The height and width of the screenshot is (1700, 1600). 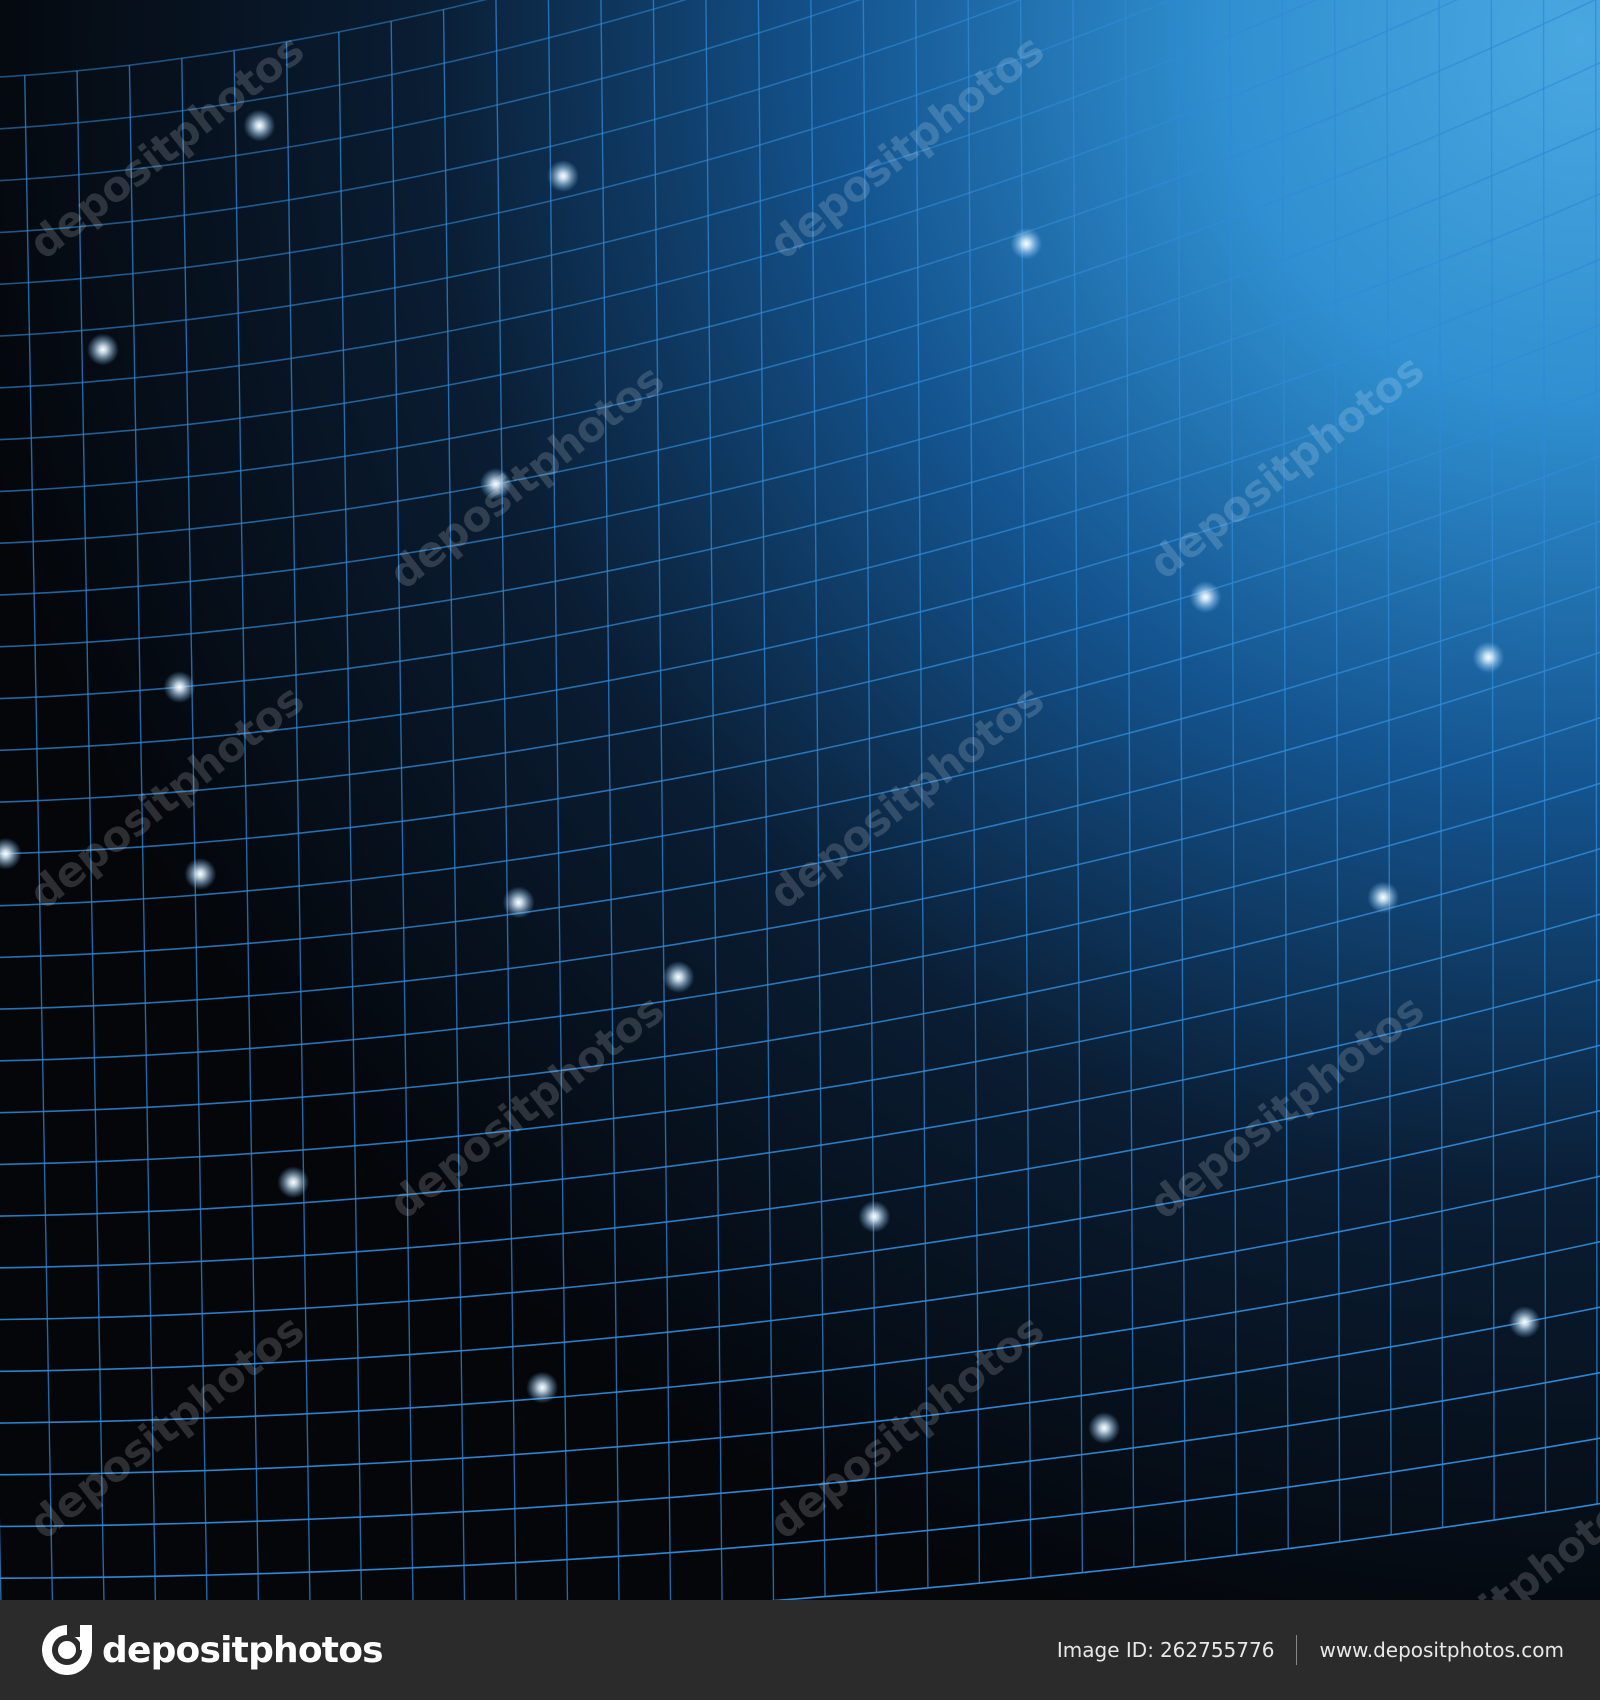 What do you see at coordinates (243, 1650) in the screenshot?
I see `brand-name: depositphotos` at bounding box center [243, 1650].